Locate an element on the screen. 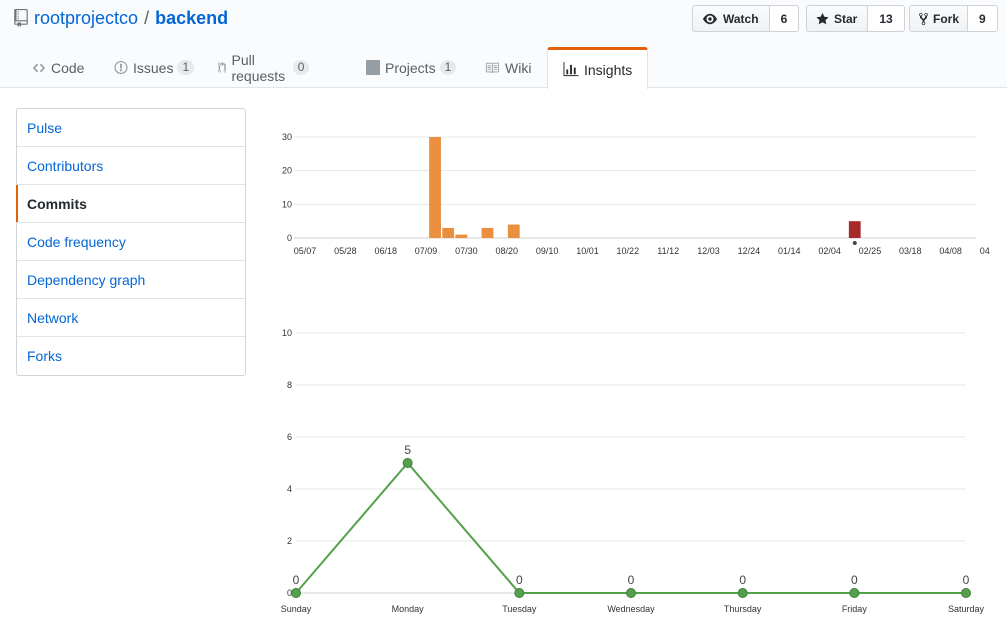  bar-chart-y-tick-label: 0 is located at coordinates (289, 238).